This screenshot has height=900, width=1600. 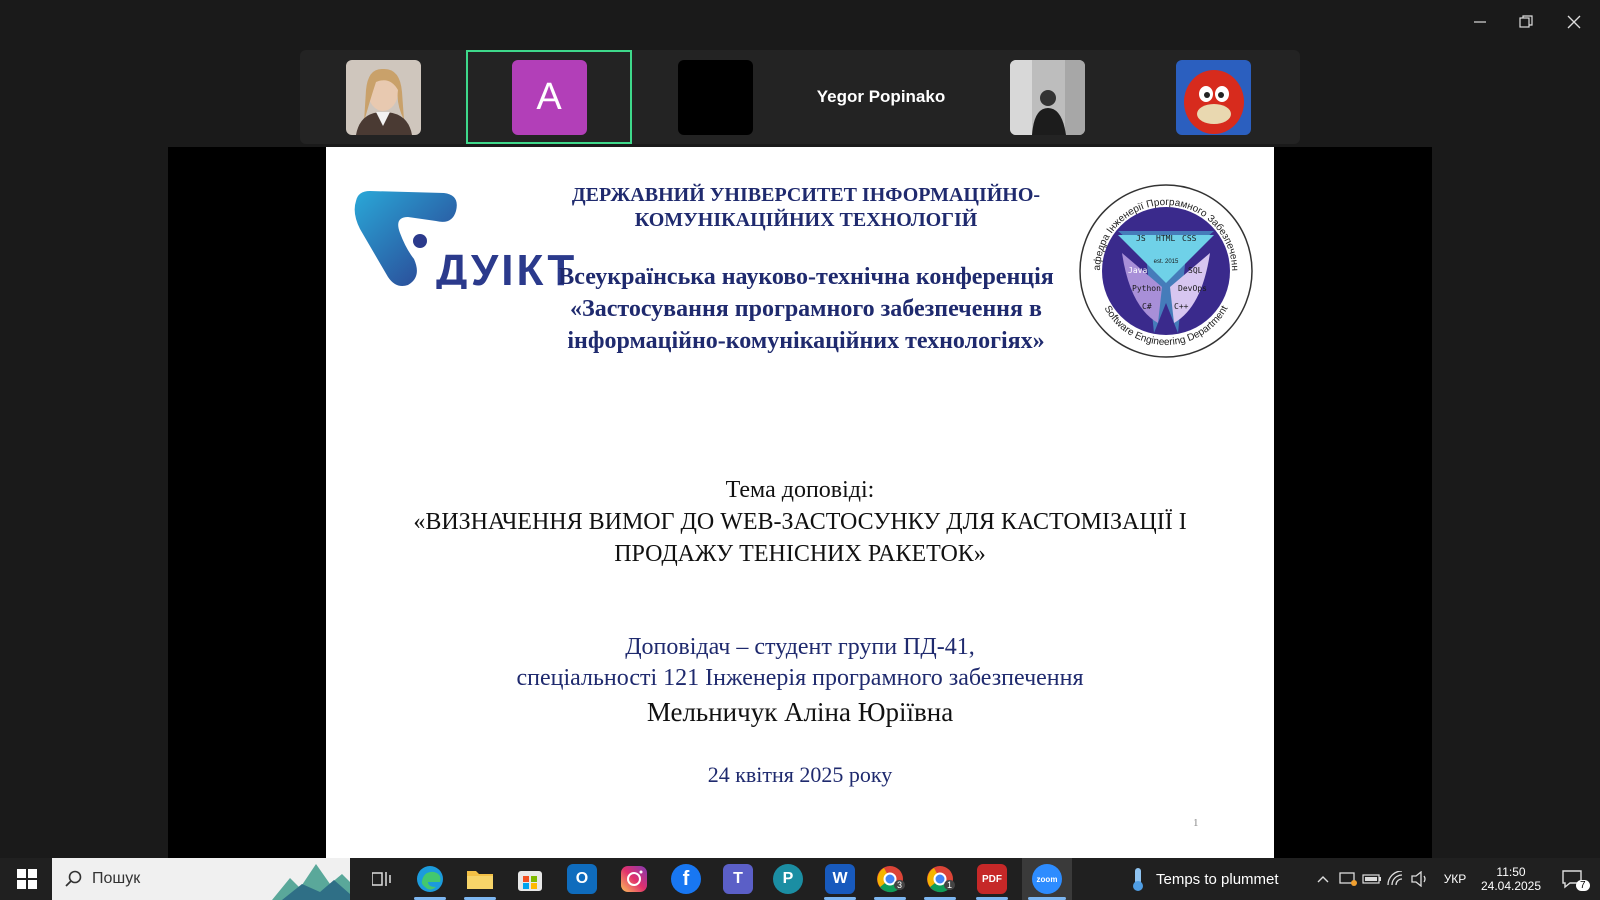 What do you see at coordinates (950, 885) in the screenshot?
I see `chrome-window-count-badge: 1` at bounding box center [950, 885].